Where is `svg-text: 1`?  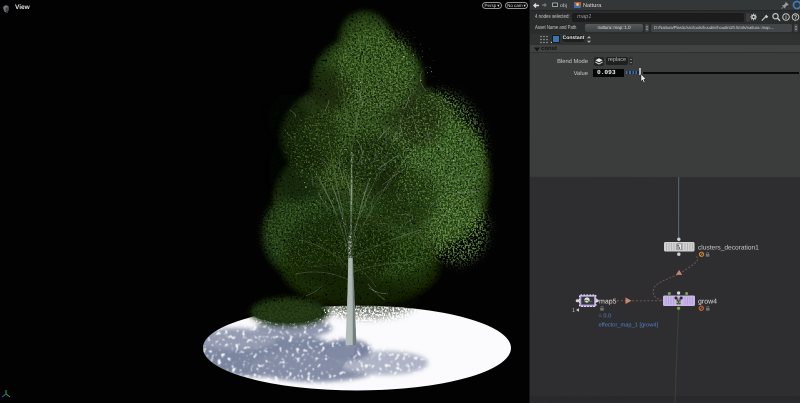
svg-text: 1 is located at coordinates (573, 311).